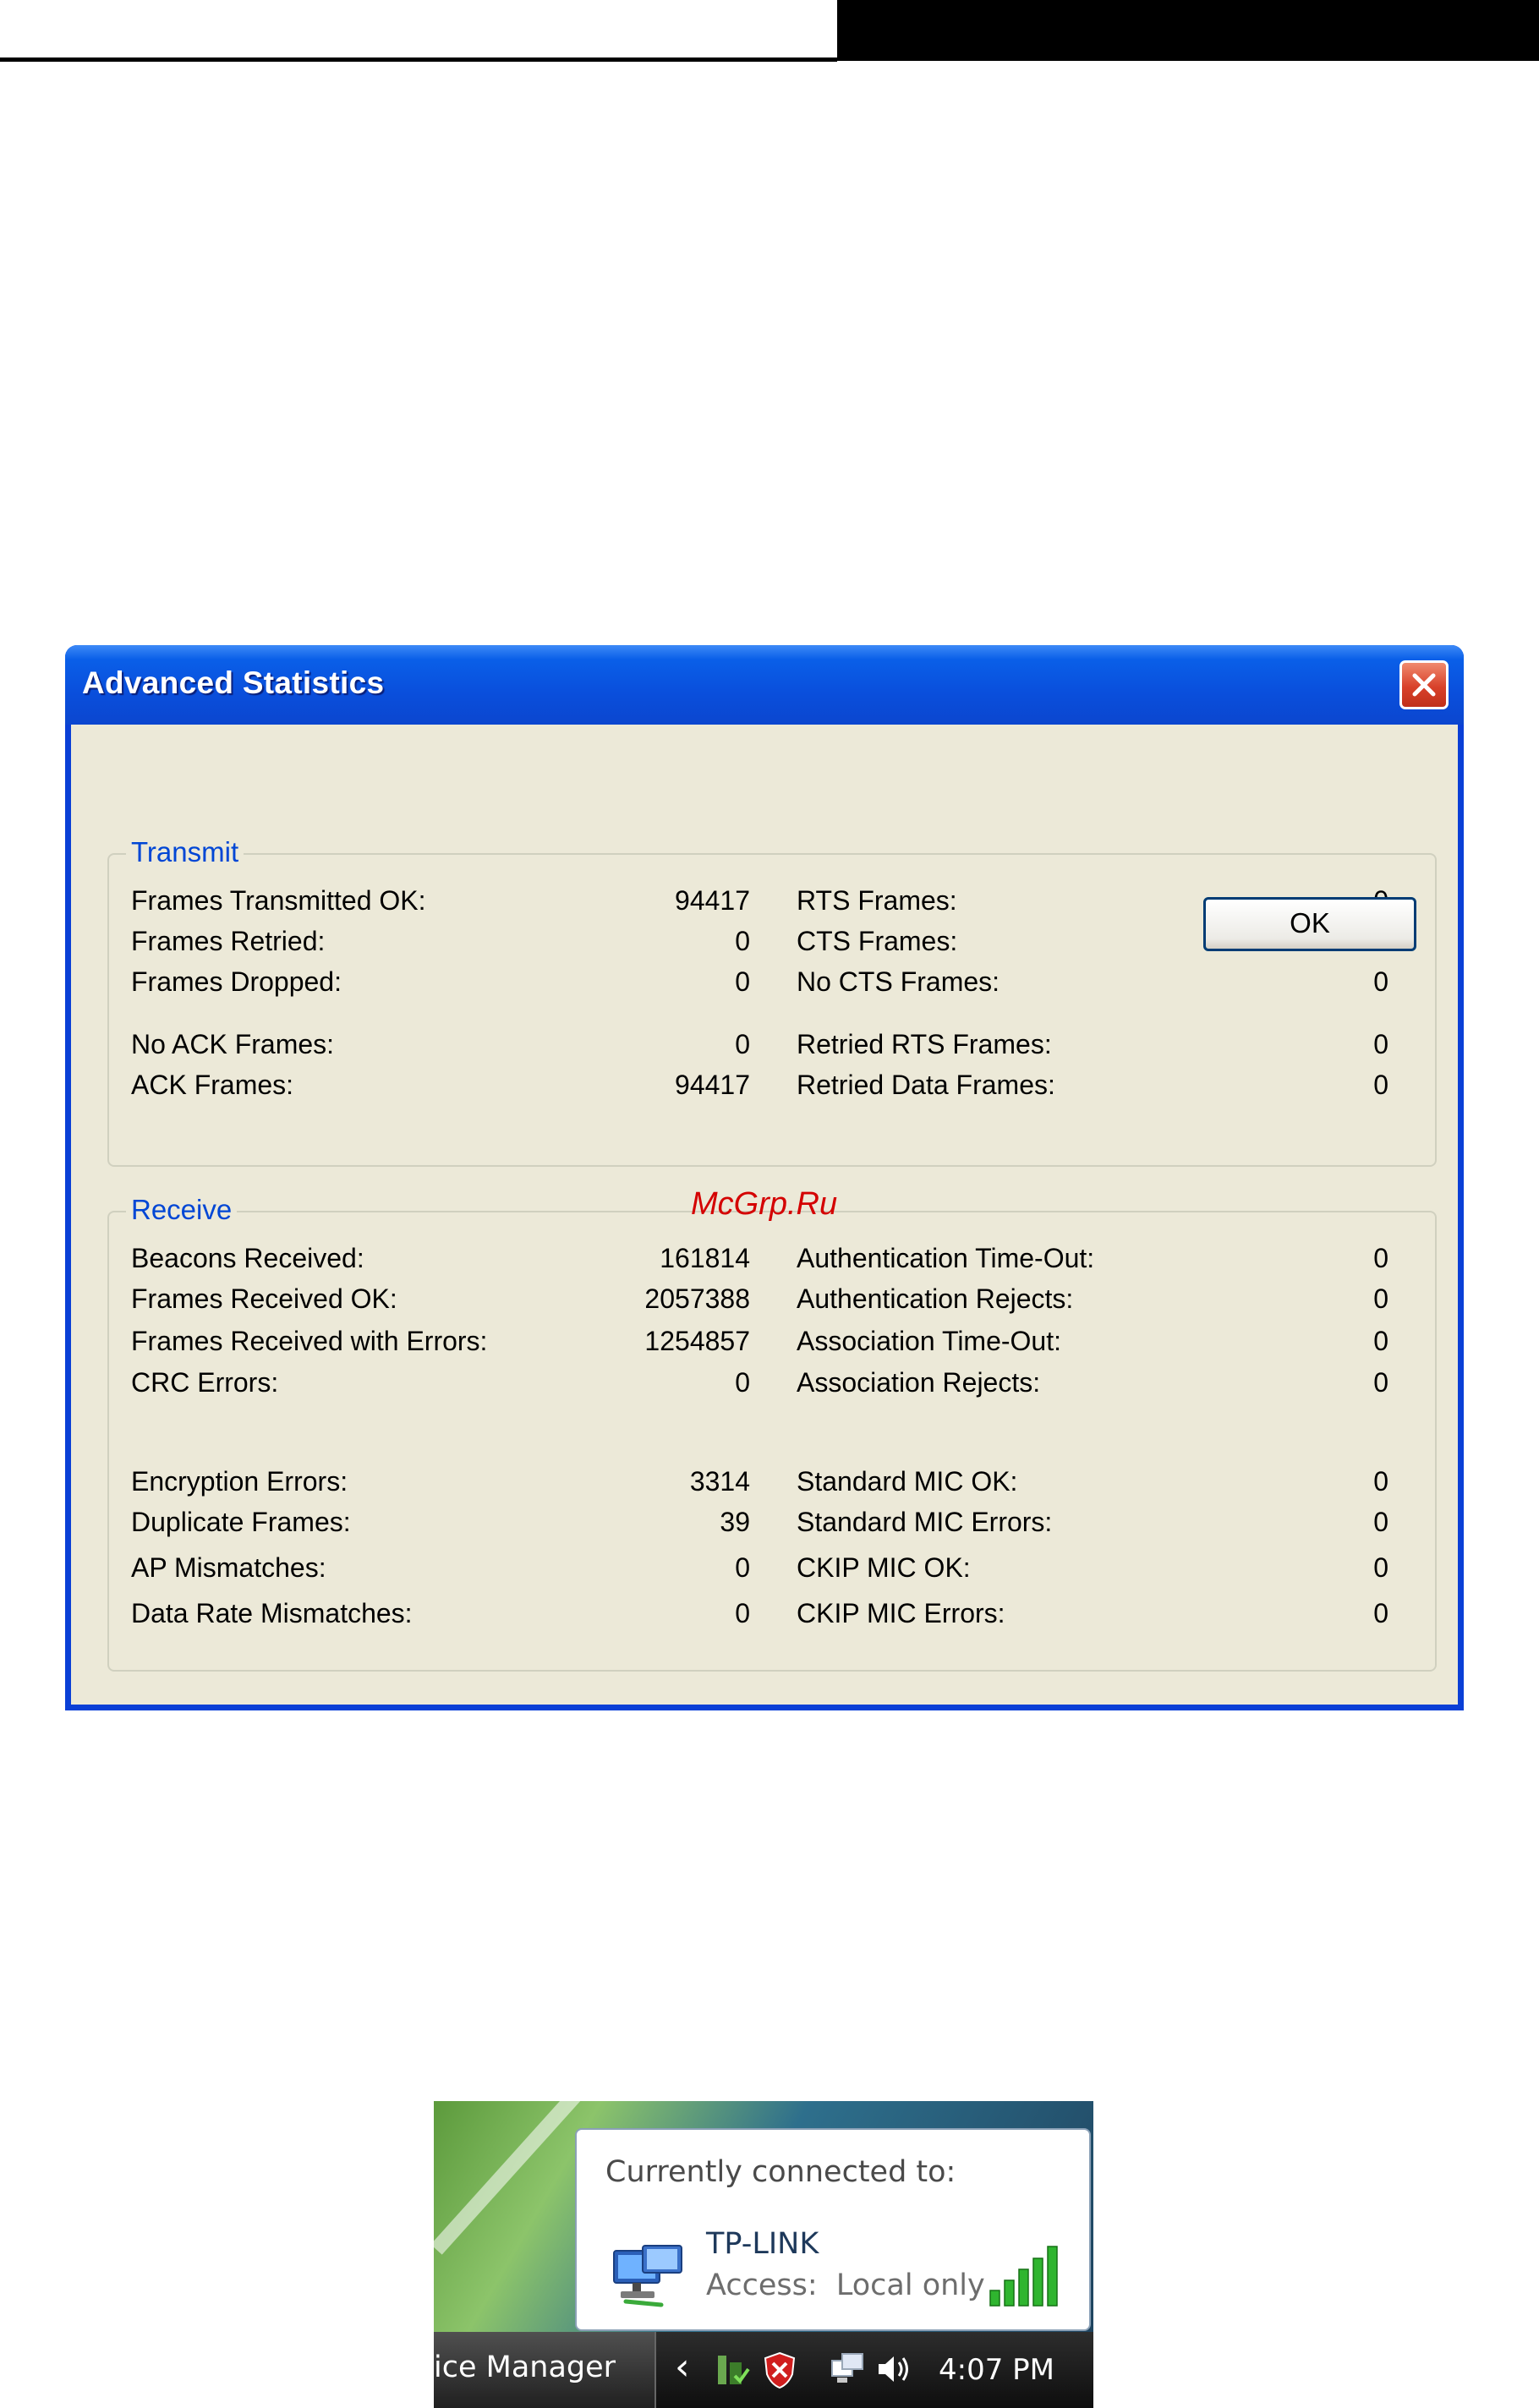 This screenshot has width=1539, height=2408. I want to click on taskbar-item-label: ice Manager, so click(525, 2367).